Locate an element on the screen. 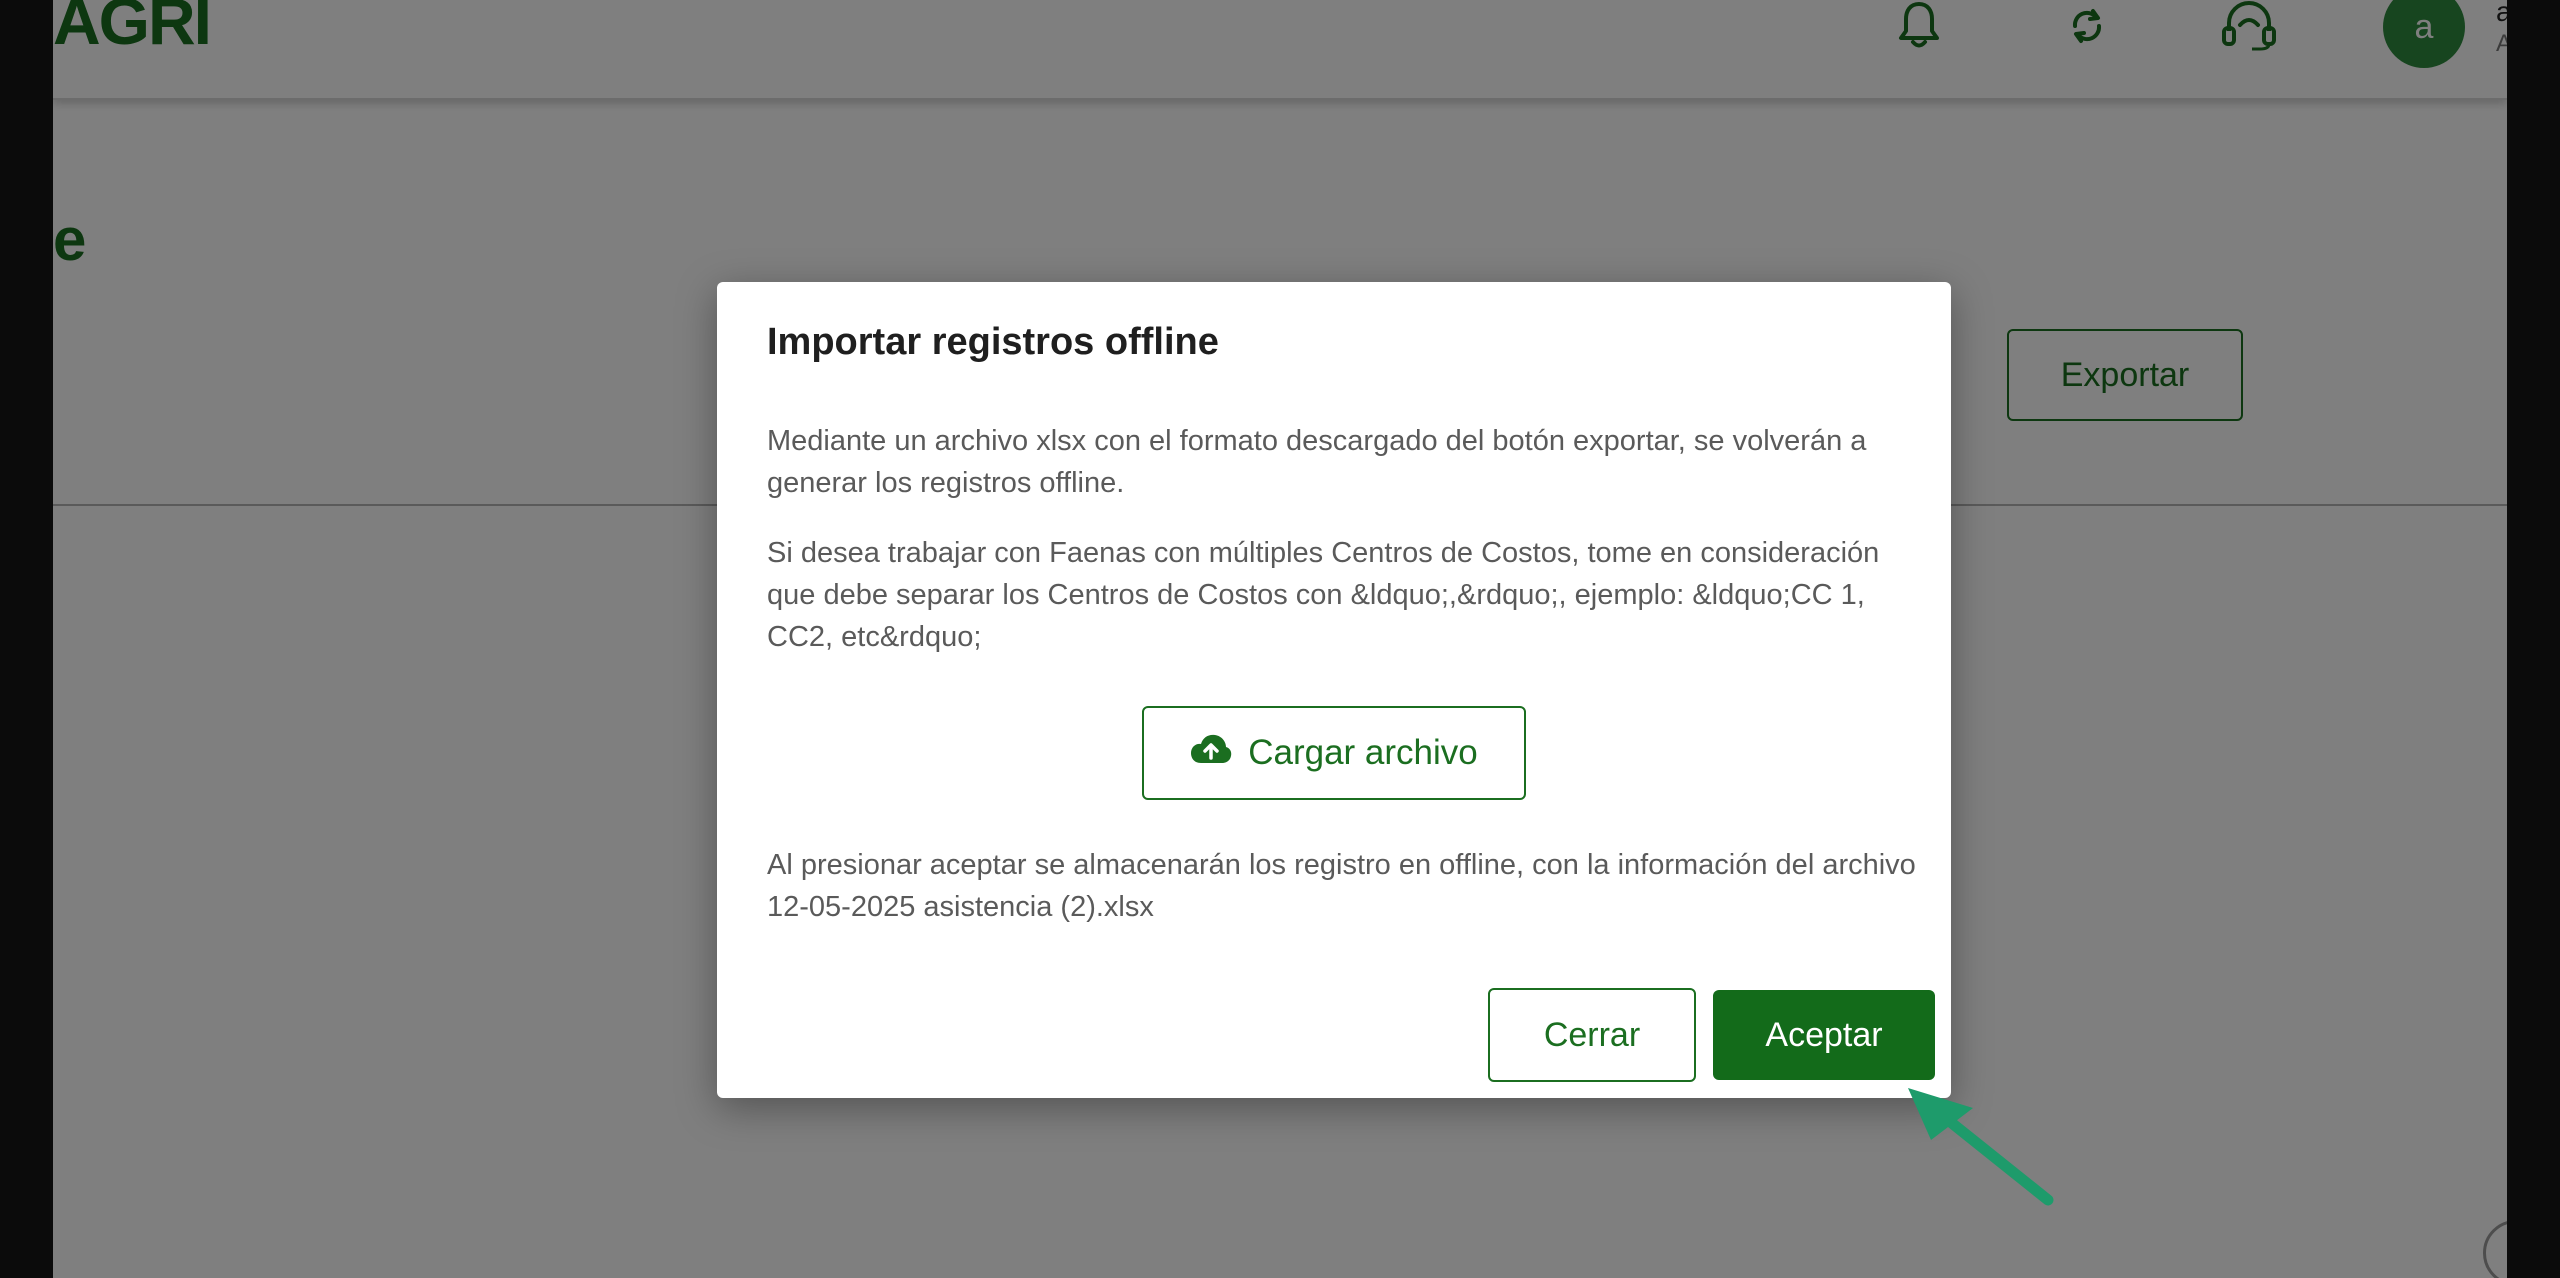 The height and width of the screenshot is (1278, 2560). upload-file-button: Cargar archivo is located at coordinates (1334, 753).